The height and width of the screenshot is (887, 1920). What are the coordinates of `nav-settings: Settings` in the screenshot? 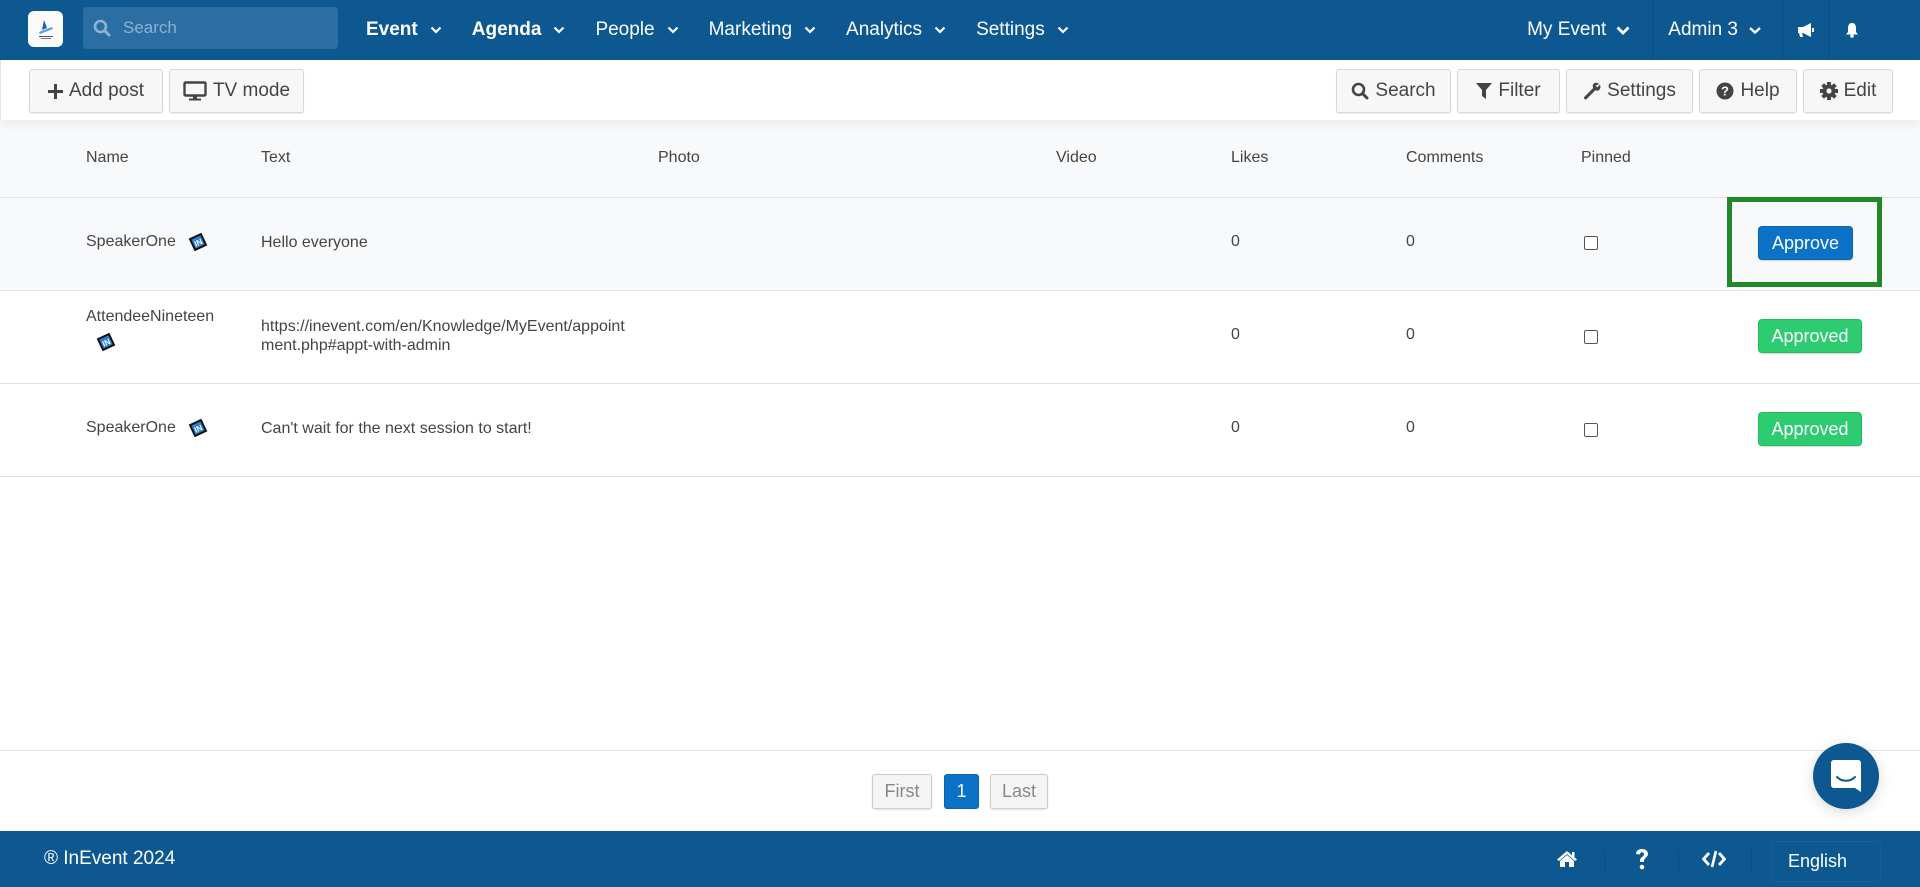 It's located at (1022, 30).